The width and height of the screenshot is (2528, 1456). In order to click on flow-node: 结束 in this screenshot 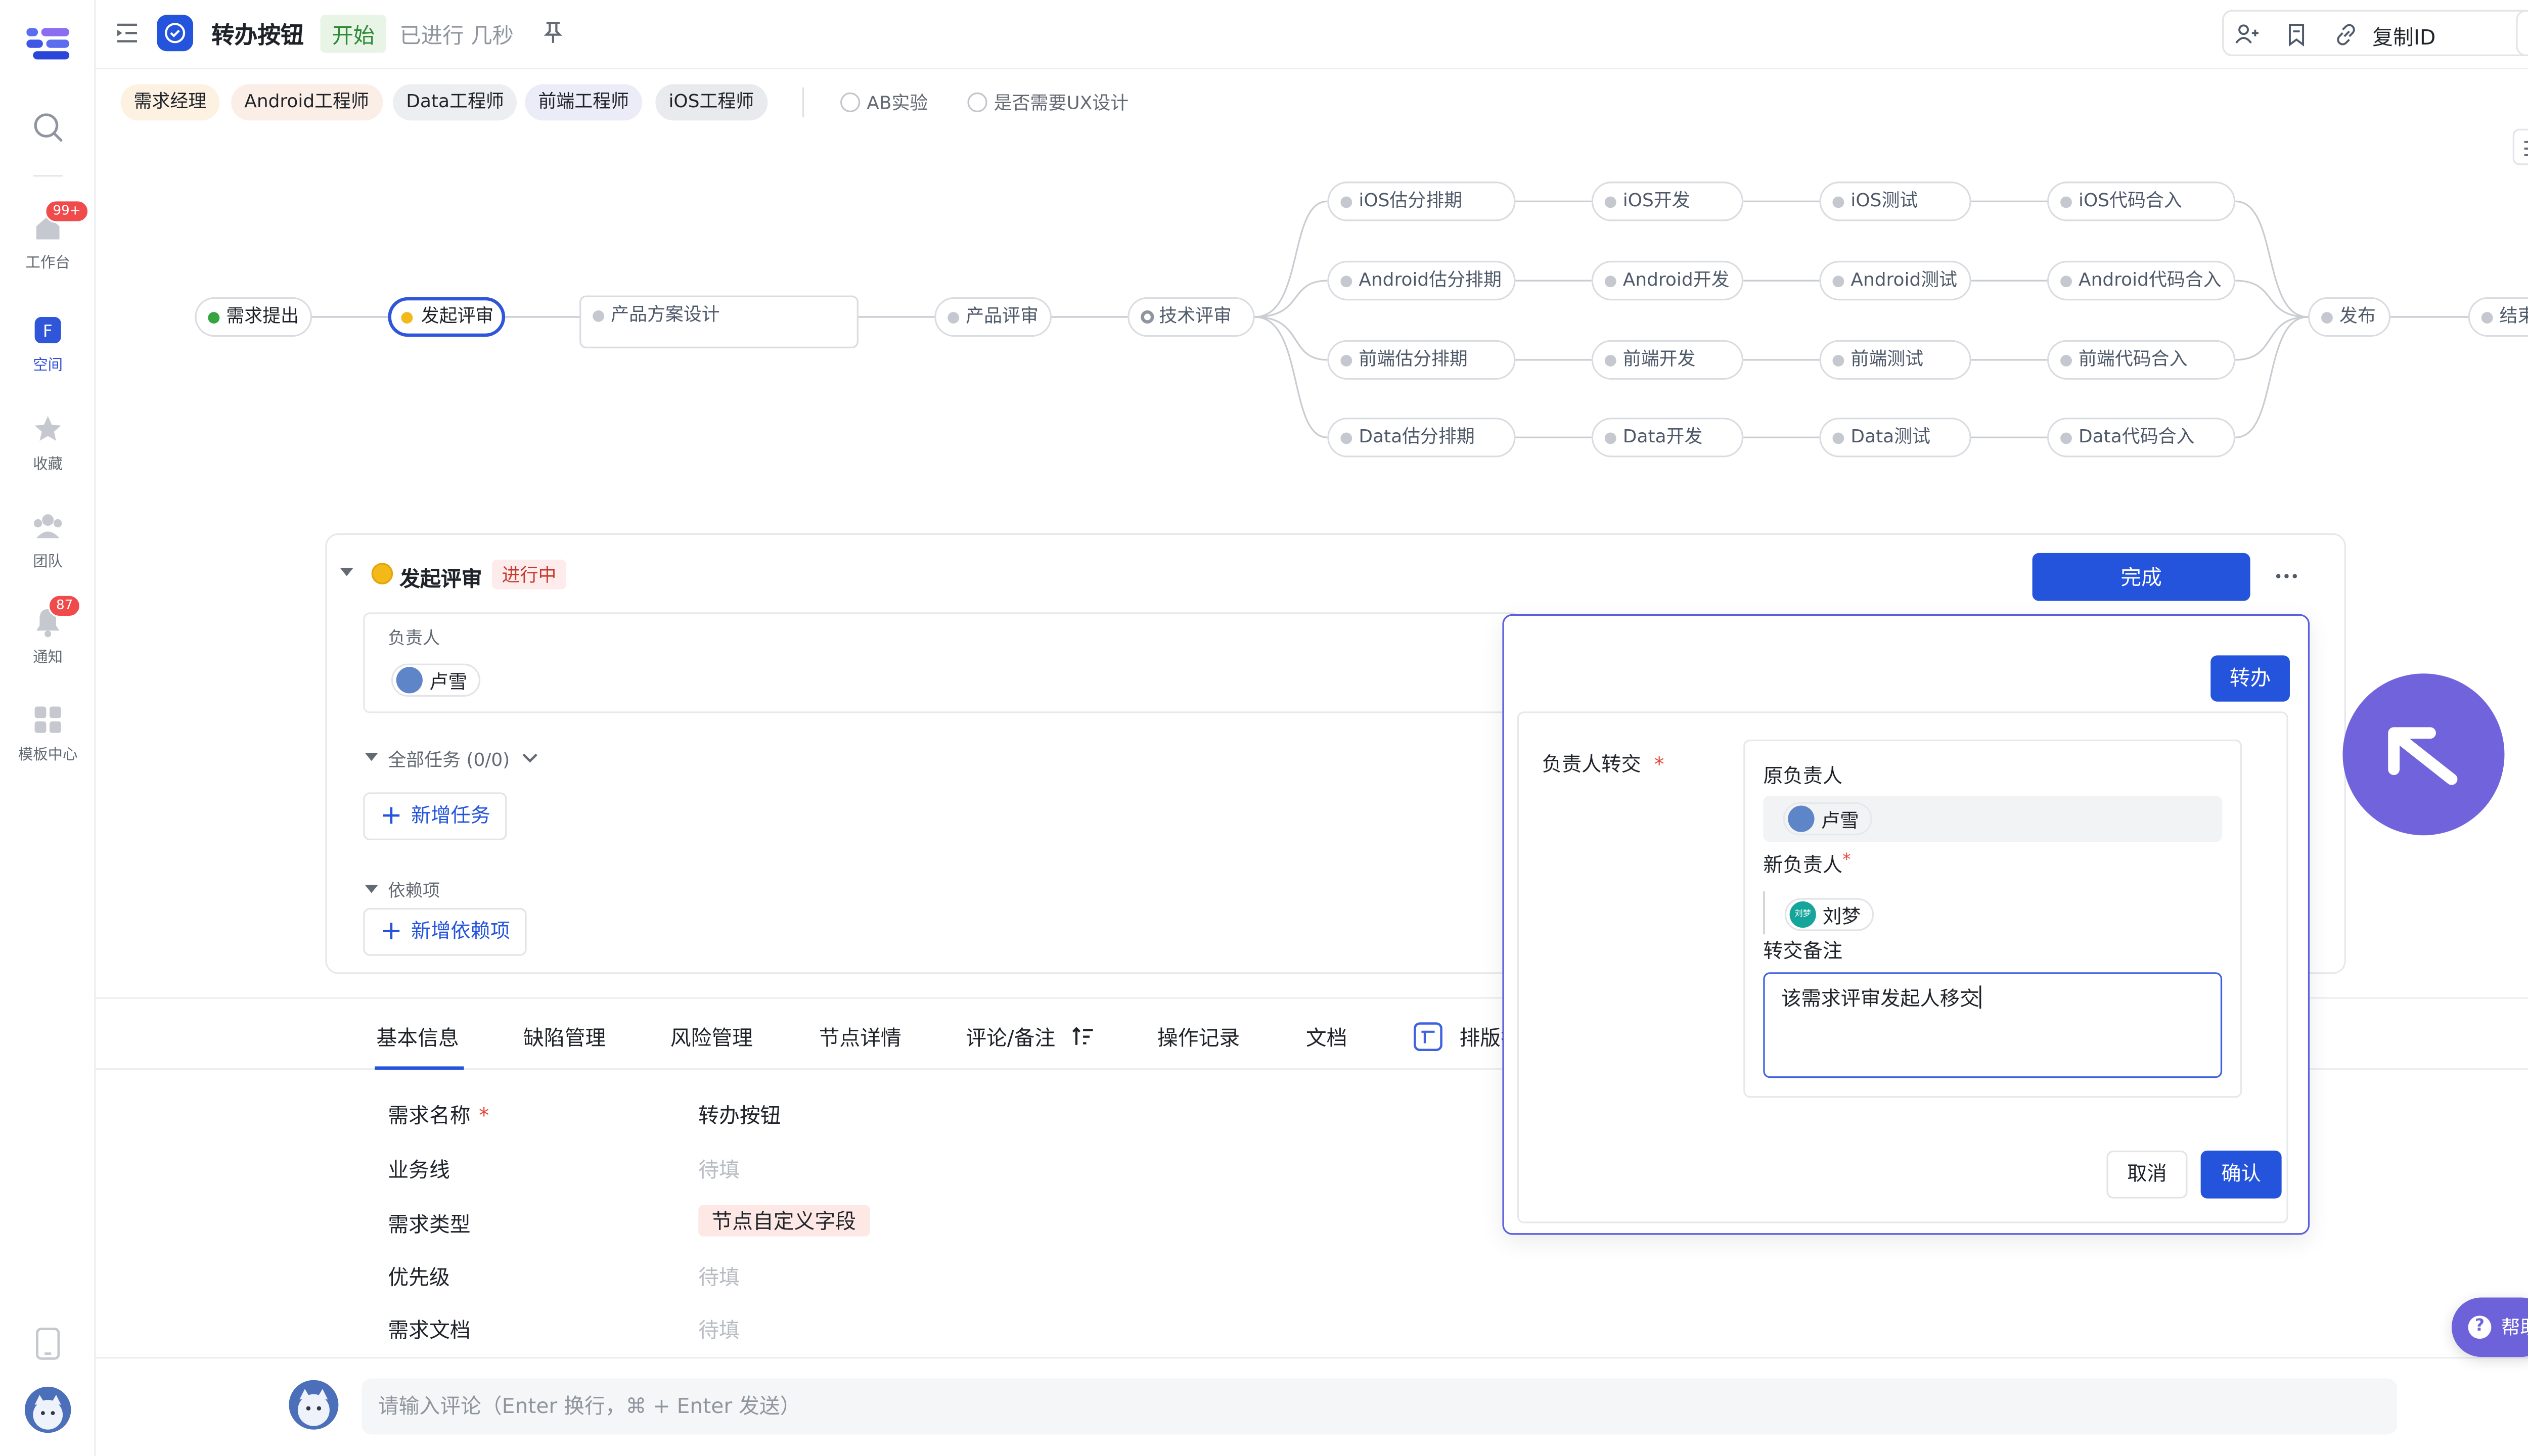, I will do `click(2498, 317)`.